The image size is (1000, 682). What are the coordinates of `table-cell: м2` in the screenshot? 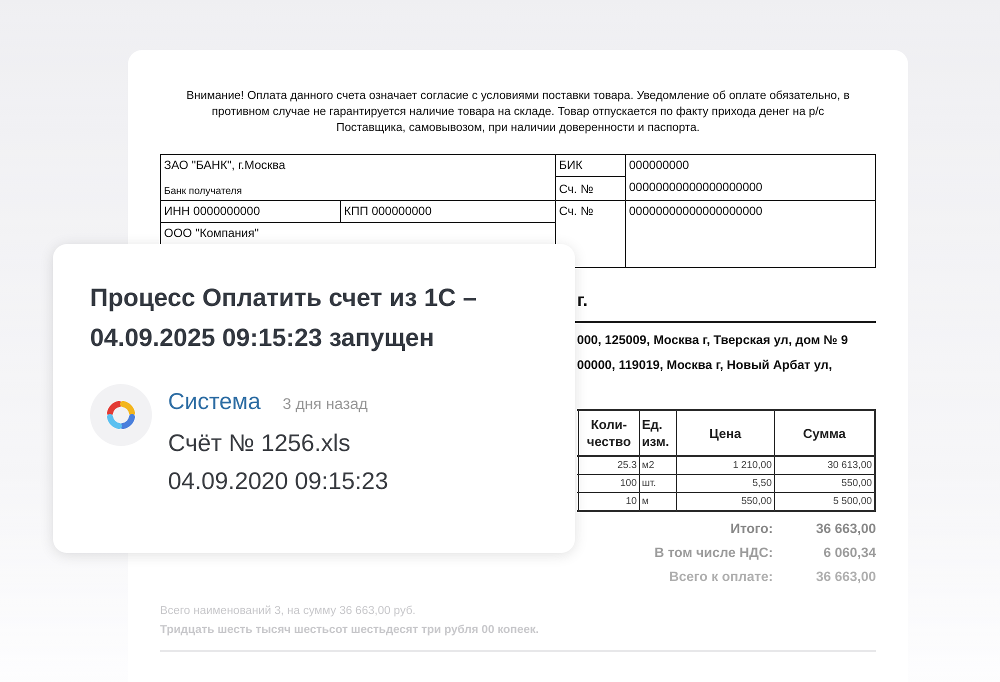 It's located at (657, 465).